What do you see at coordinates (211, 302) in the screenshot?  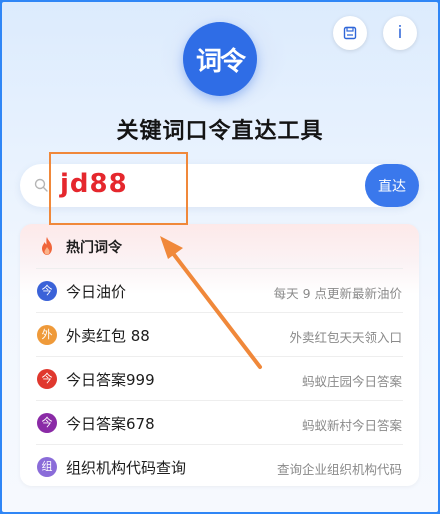 I see `annotation-arrow` at bounding box center [211, 302].